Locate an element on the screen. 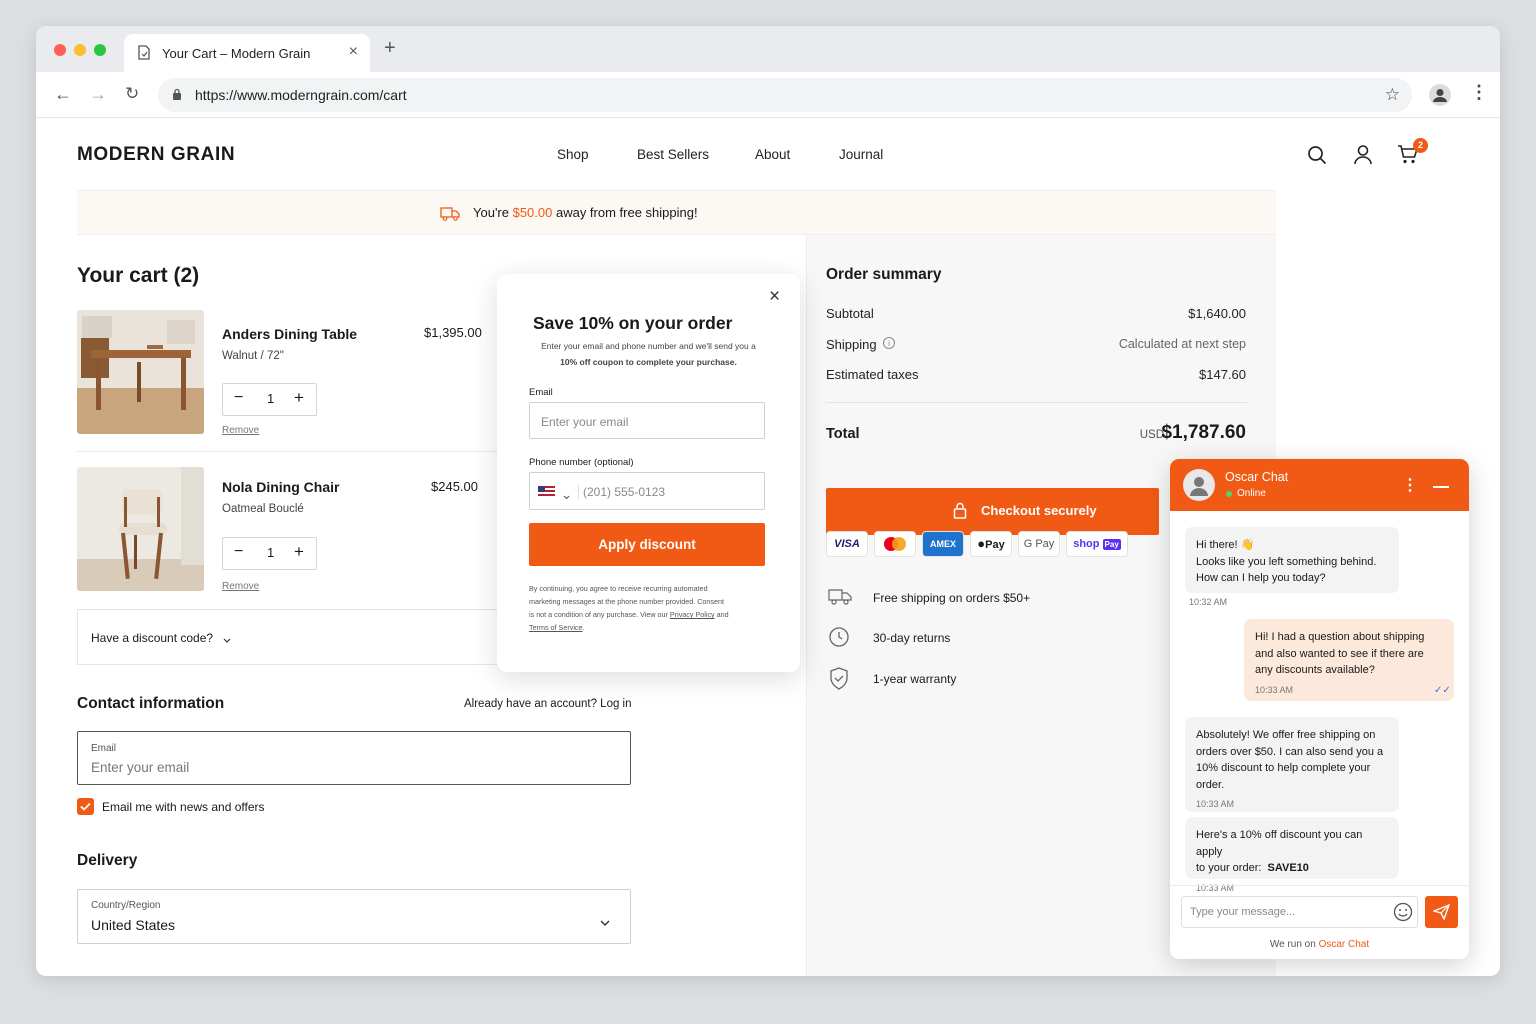 This screenshot has width=1536, height=1024. shop-pay-icon: shop Pay is located at coordinates (1097, 544).